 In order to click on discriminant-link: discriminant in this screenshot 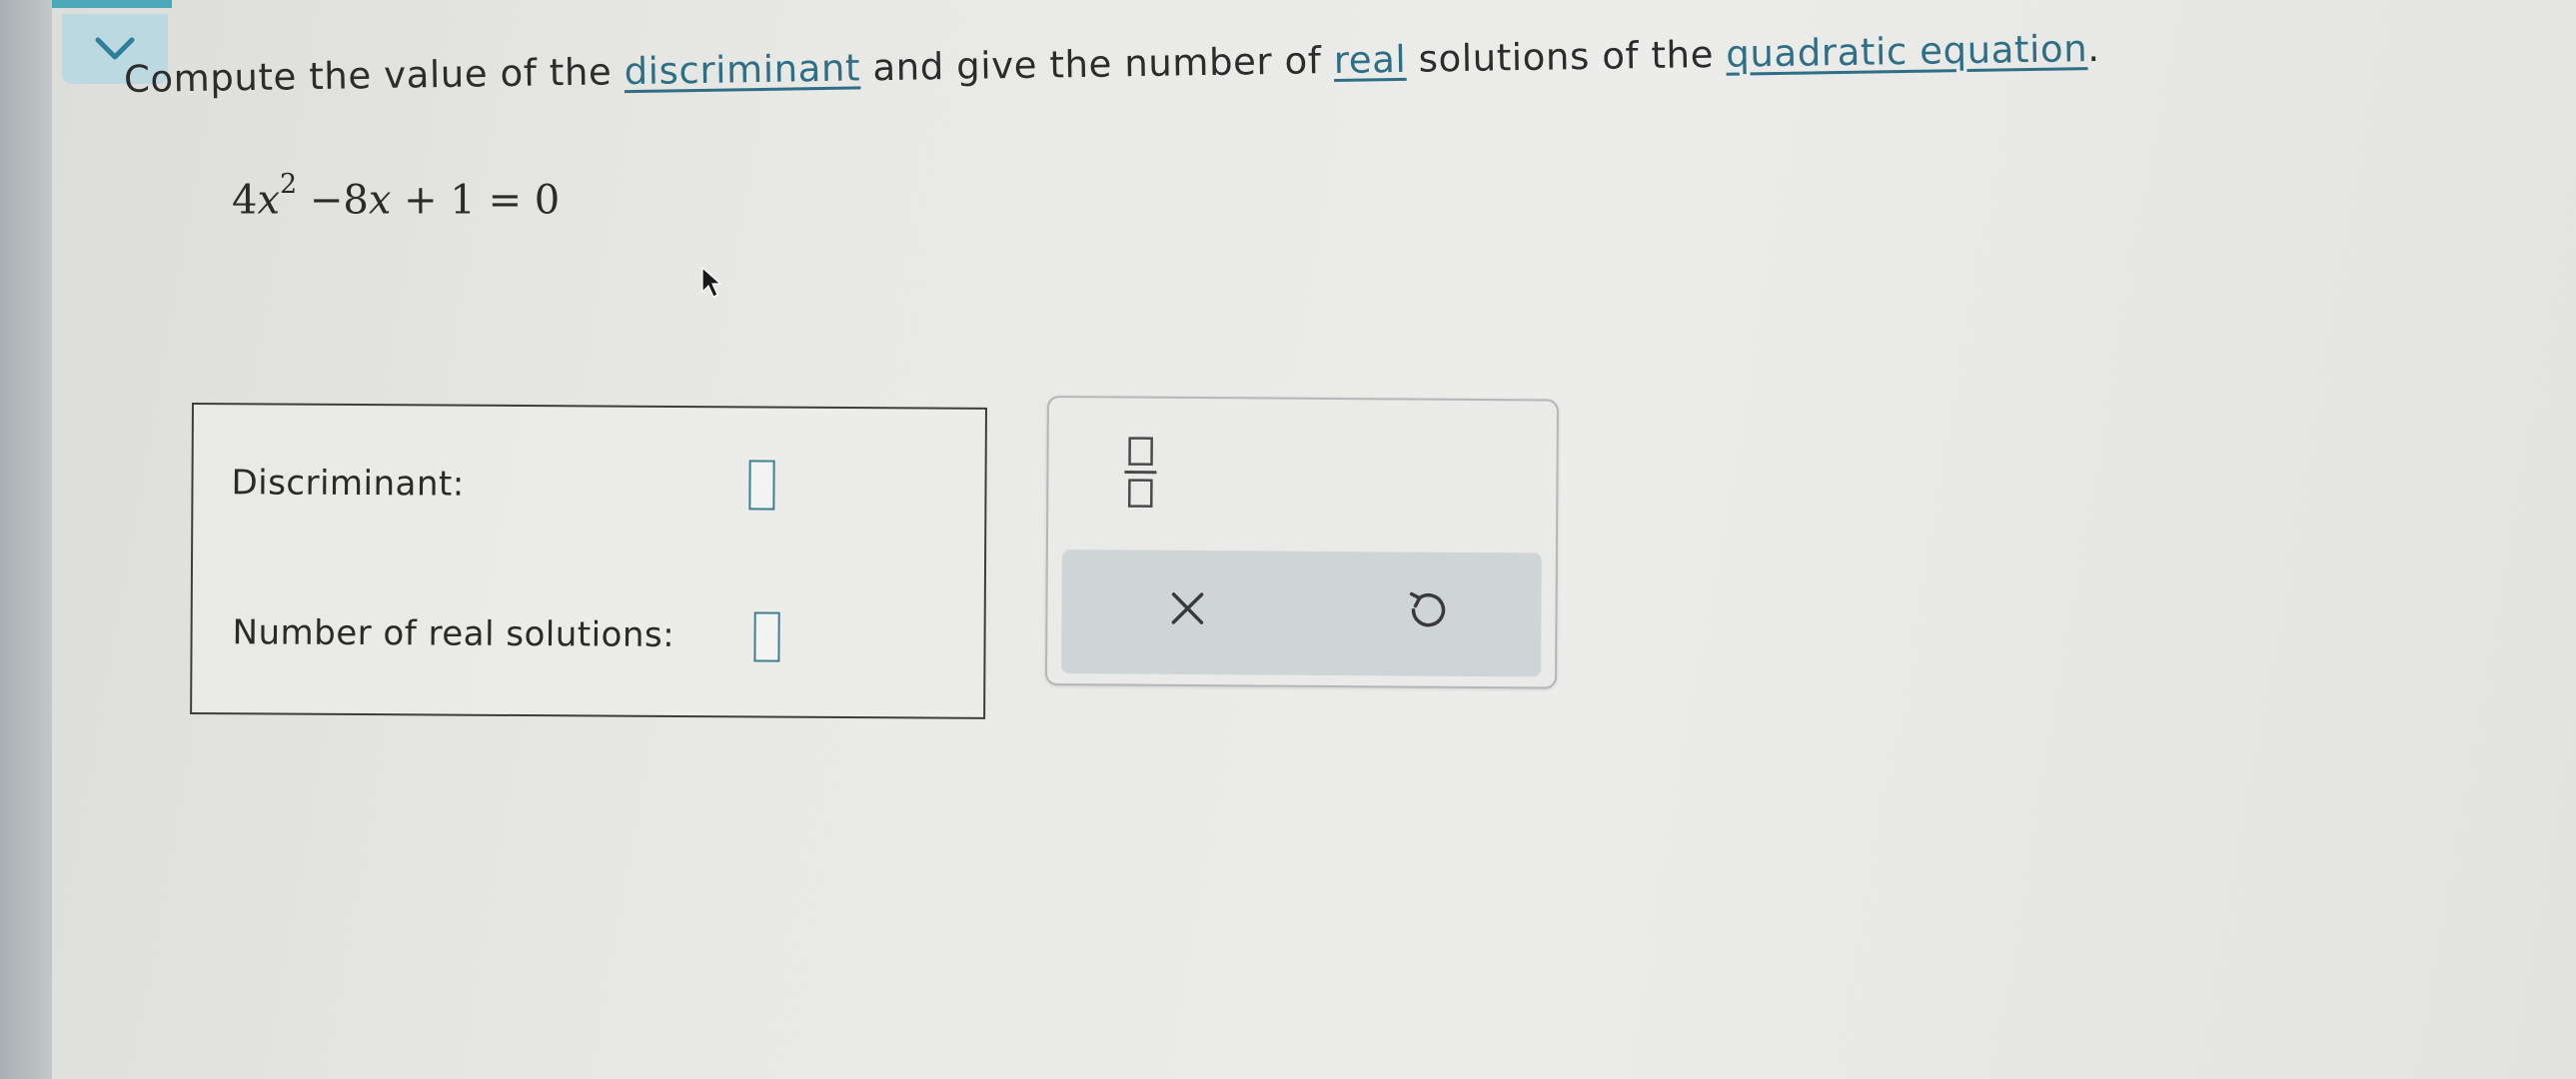, I will do `click(742, 69)`.